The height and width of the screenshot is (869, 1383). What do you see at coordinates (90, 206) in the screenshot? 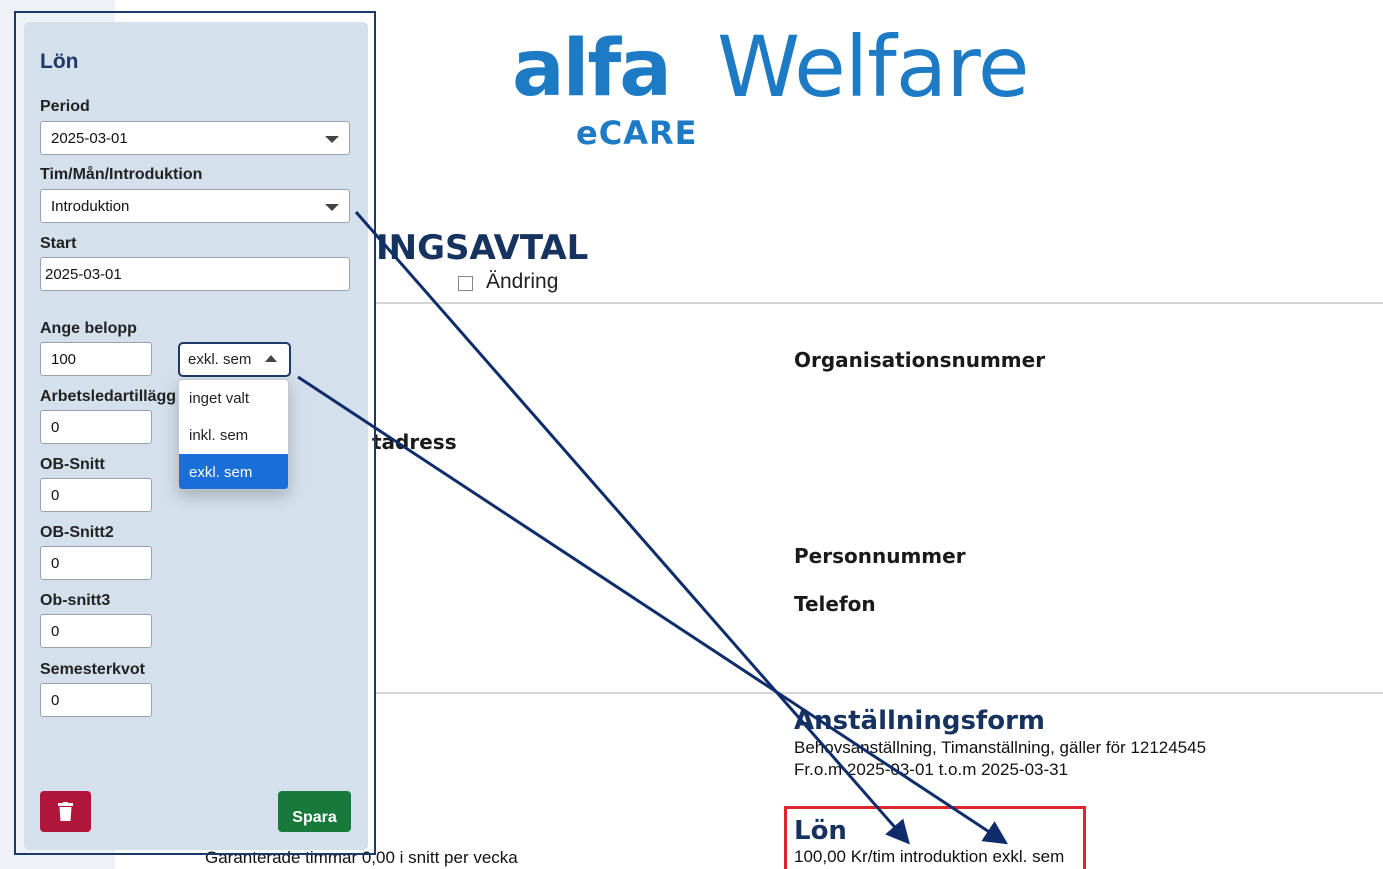
I see `type-value: Introduktion` at bounding box center [90, 206].